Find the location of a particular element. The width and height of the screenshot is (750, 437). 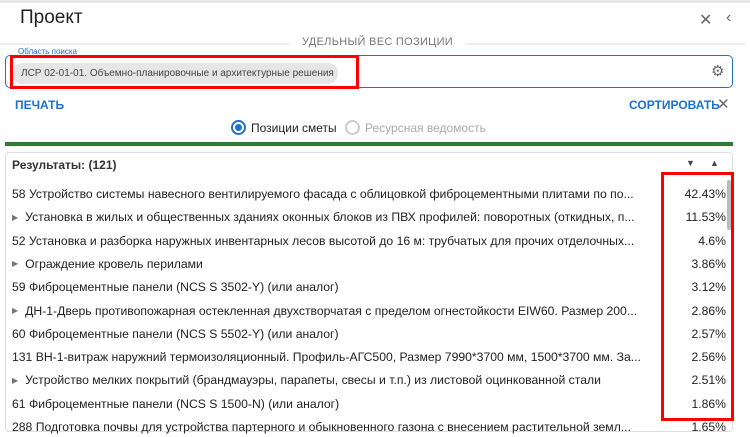

page-title: Проект is located at coordinates (51, 17).